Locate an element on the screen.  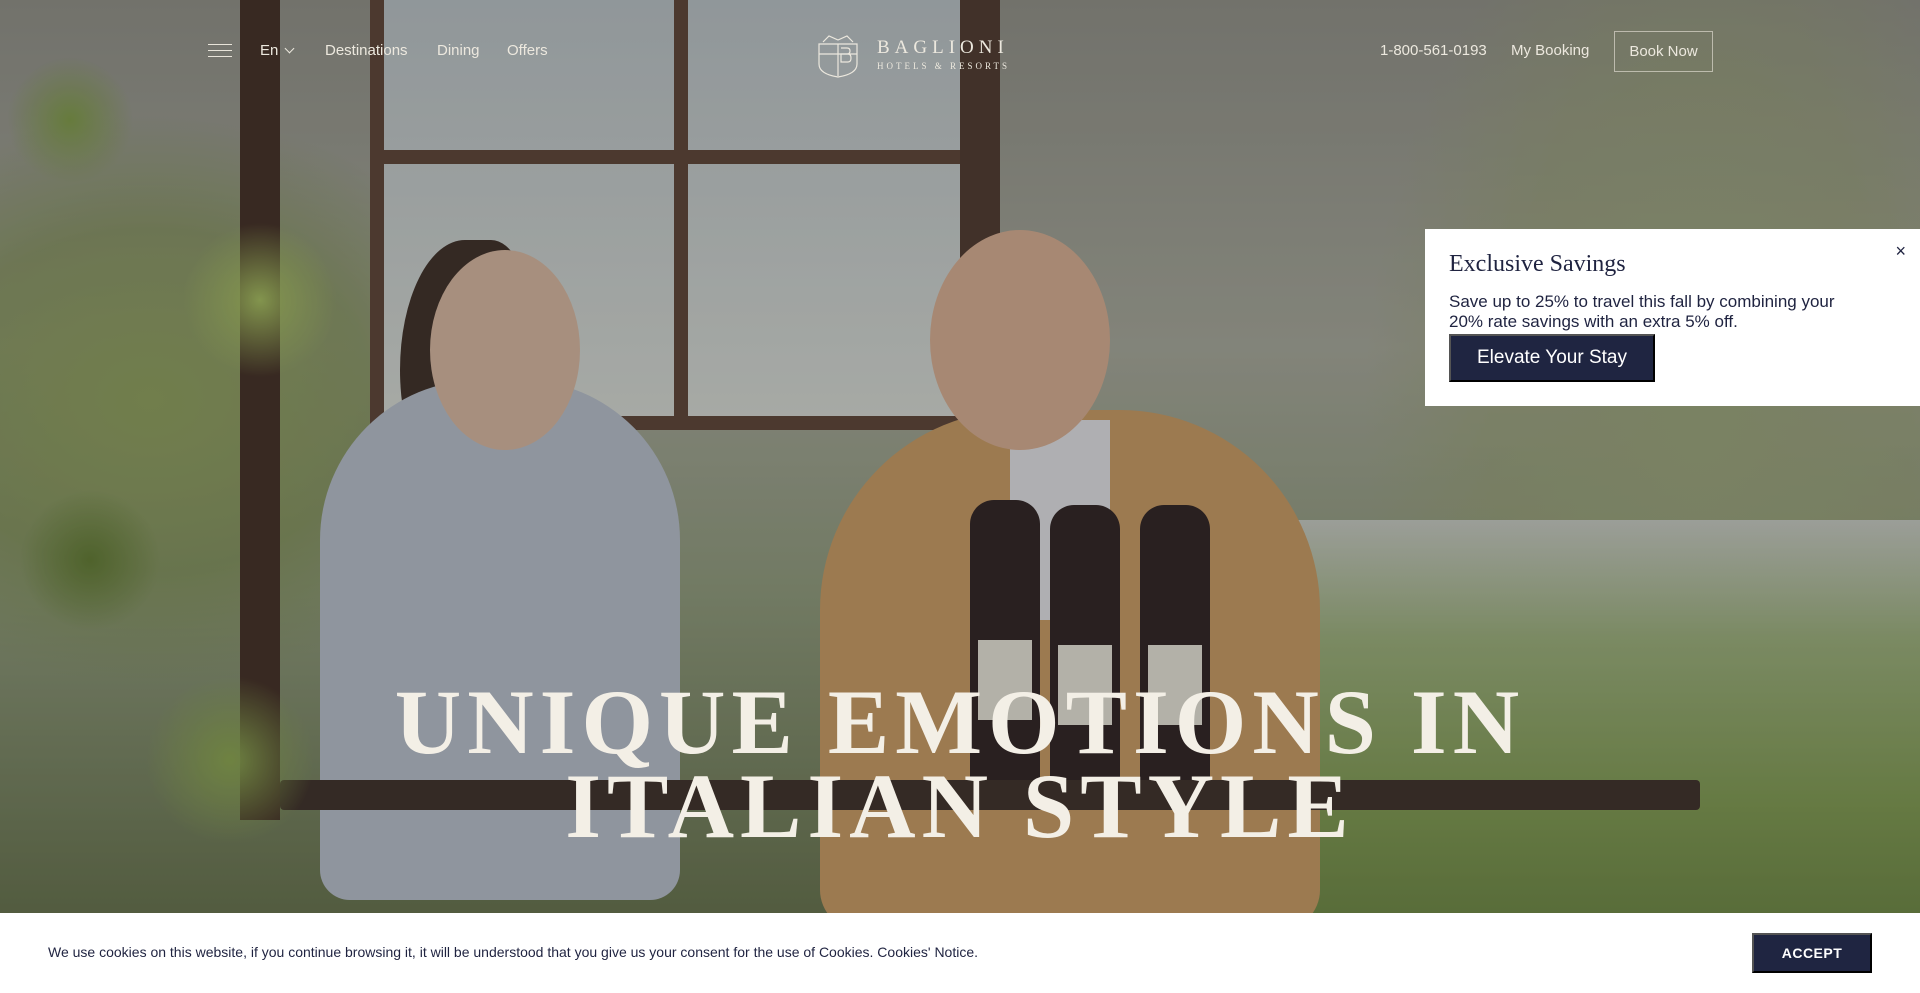
book-now-button: Book Now is located at coordinates (1663, 51).